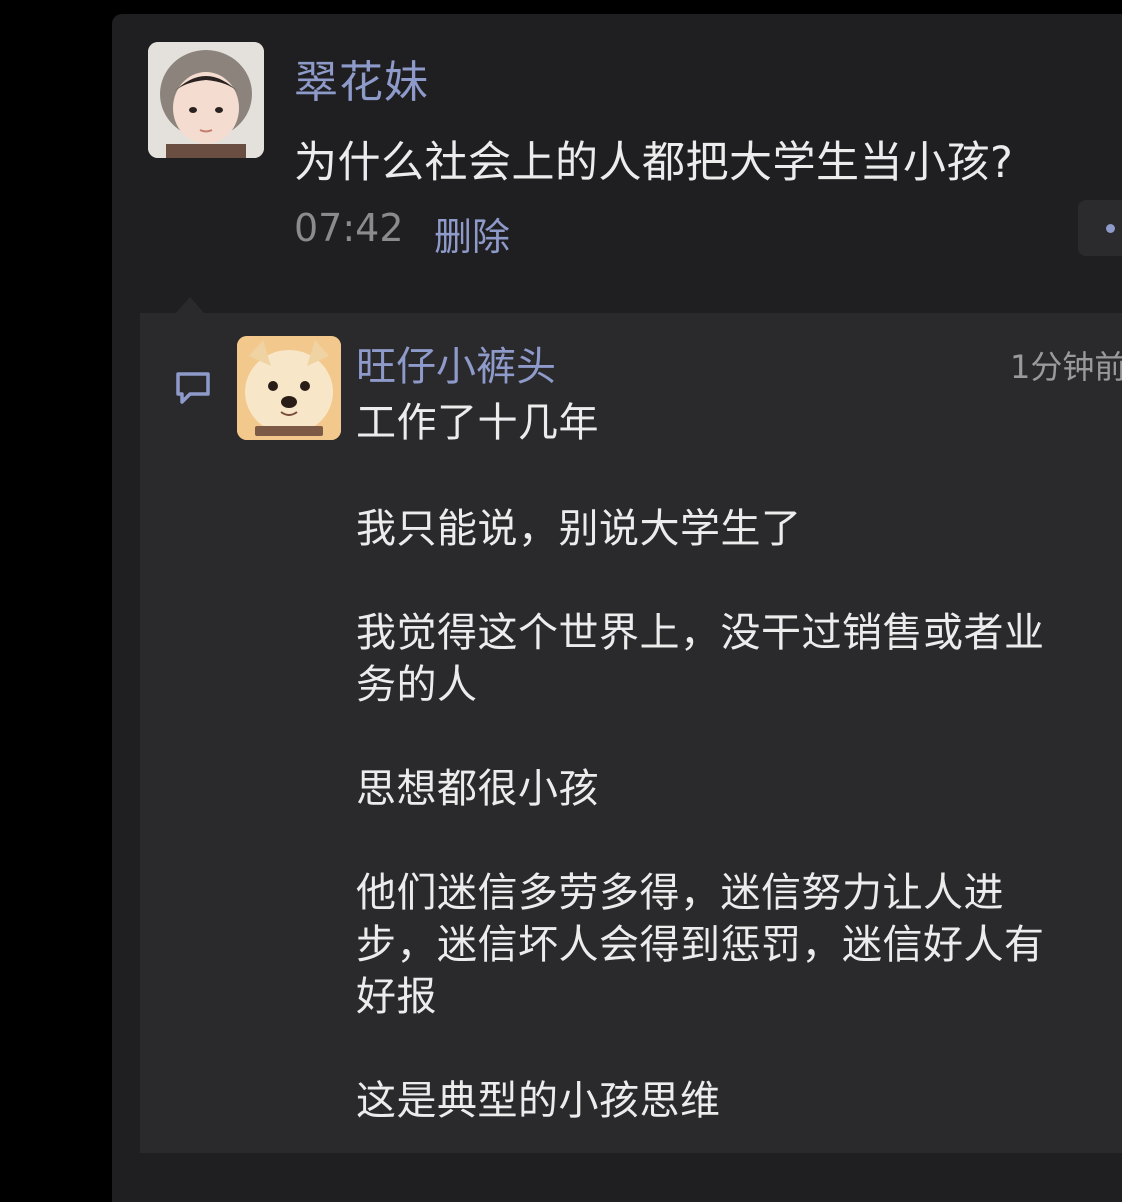  What do you see at coordinates (396, 997) in the screenshot?
I see `comment-line: 好报` at bounding box center [396, 997].